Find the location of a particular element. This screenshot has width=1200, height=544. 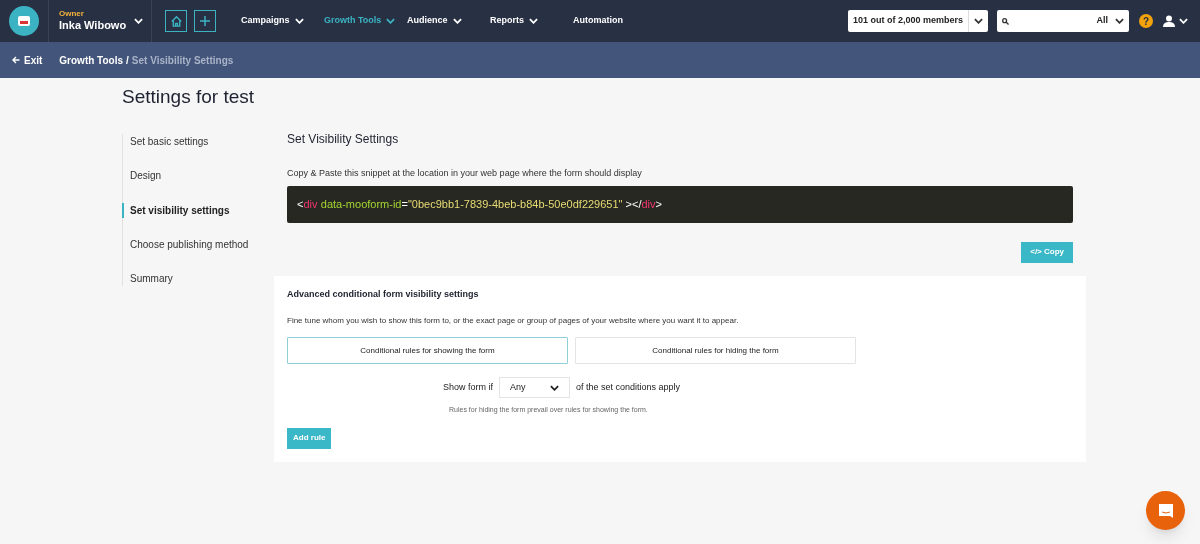

search-icon is located at coordinates (1005, 21).